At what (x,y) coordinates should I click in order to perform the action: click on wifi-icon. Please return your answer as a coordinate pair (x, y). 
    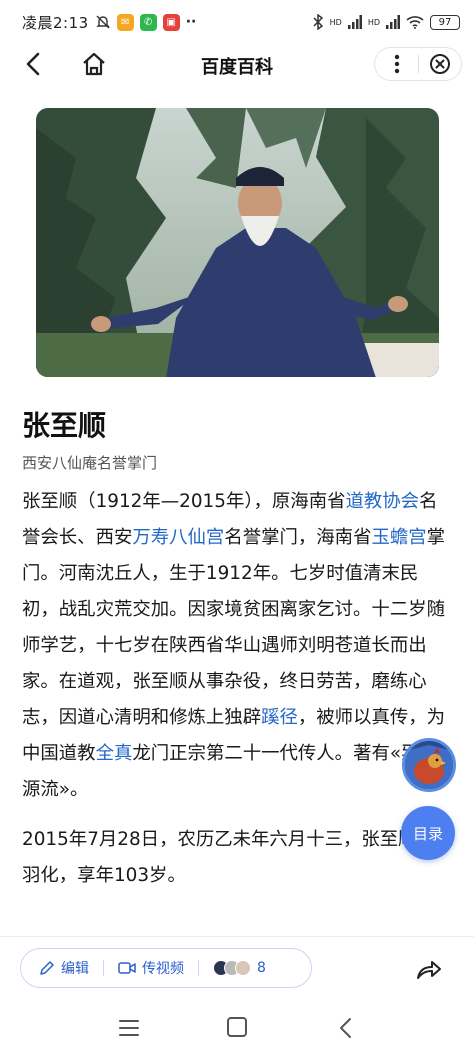
    Looking at the image, I should click on (415, 22).